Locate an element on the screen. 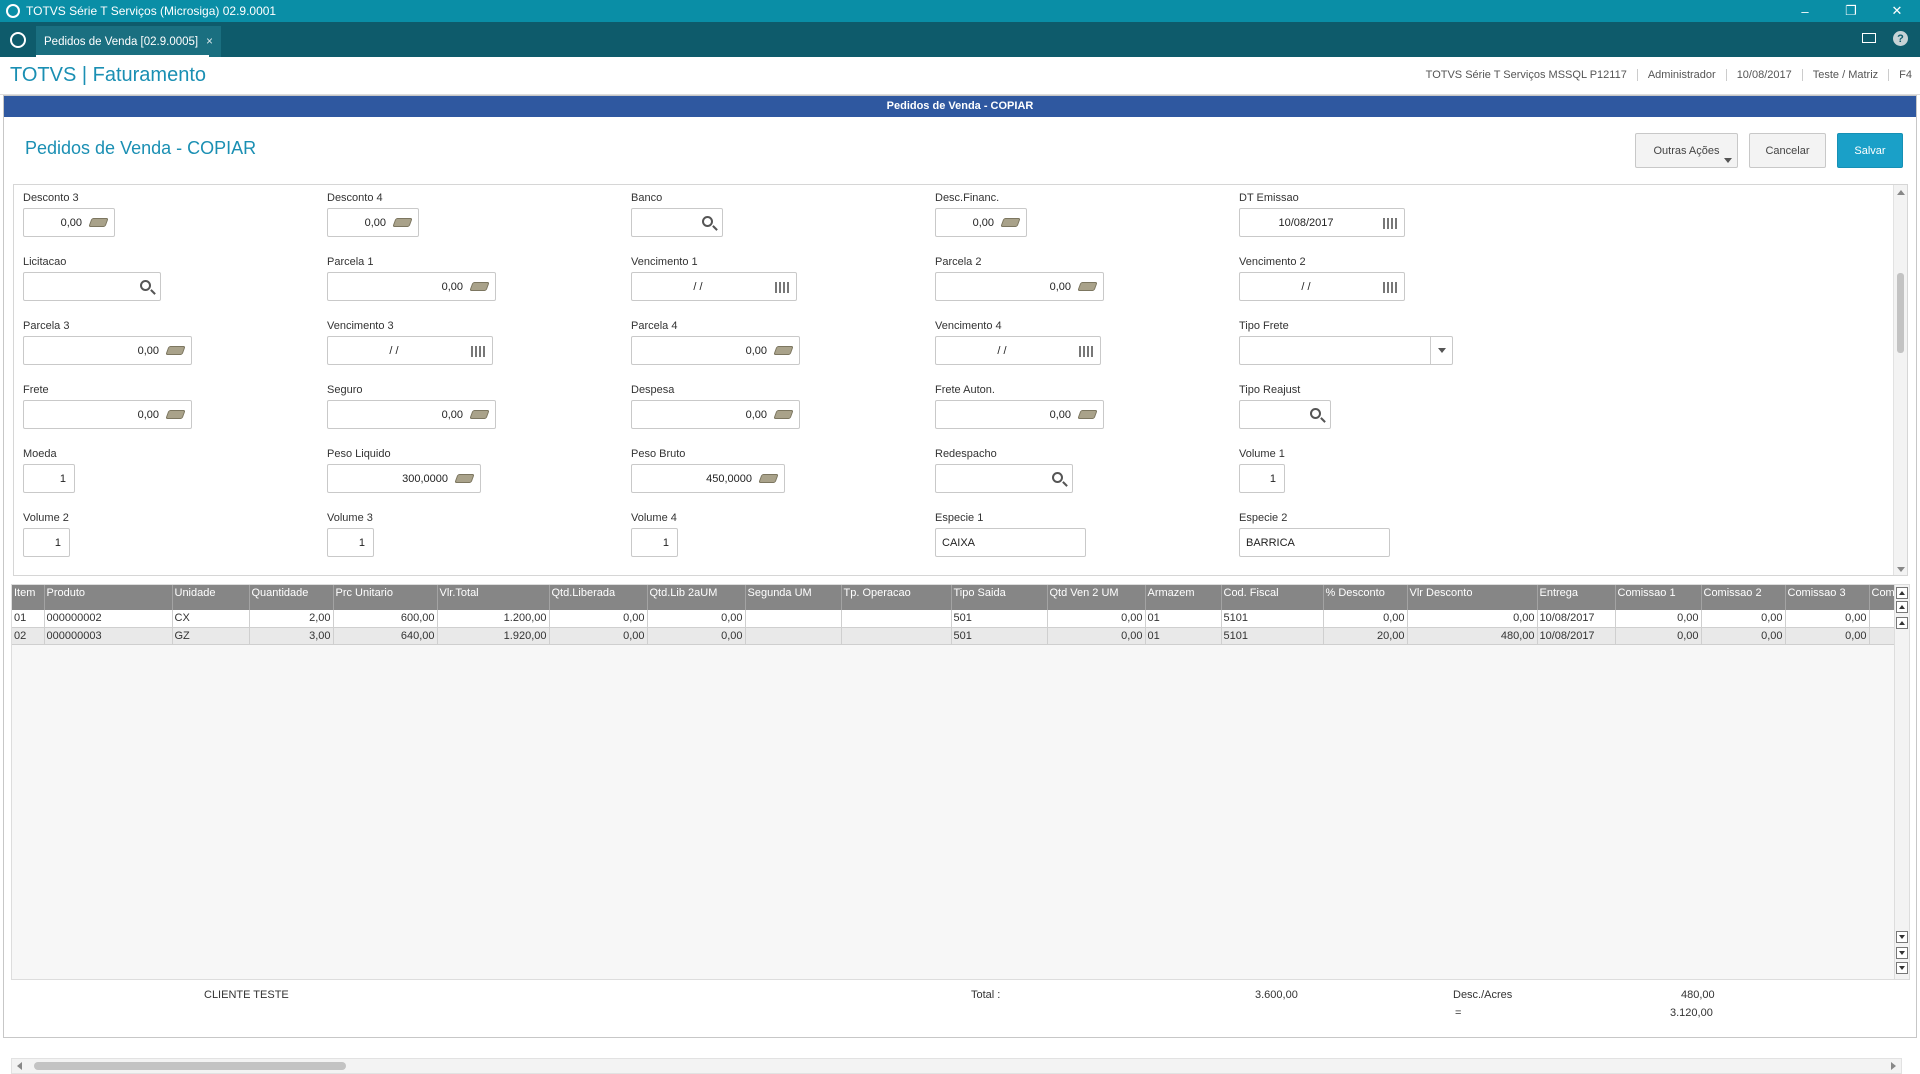  previous-record-icon is located at coordinates (1902, 623).